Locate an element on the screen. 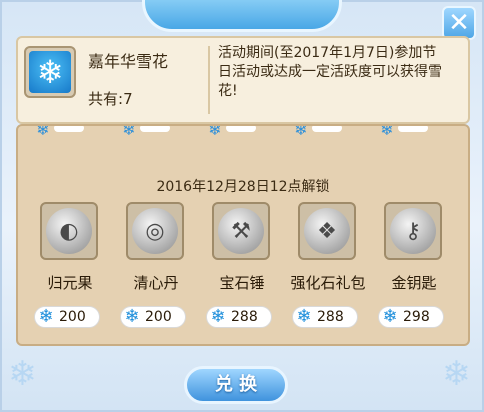 The height and width of the screenshot is (412, 484). item-icon-frame: ⚷ is located at coordinates (413, 231).